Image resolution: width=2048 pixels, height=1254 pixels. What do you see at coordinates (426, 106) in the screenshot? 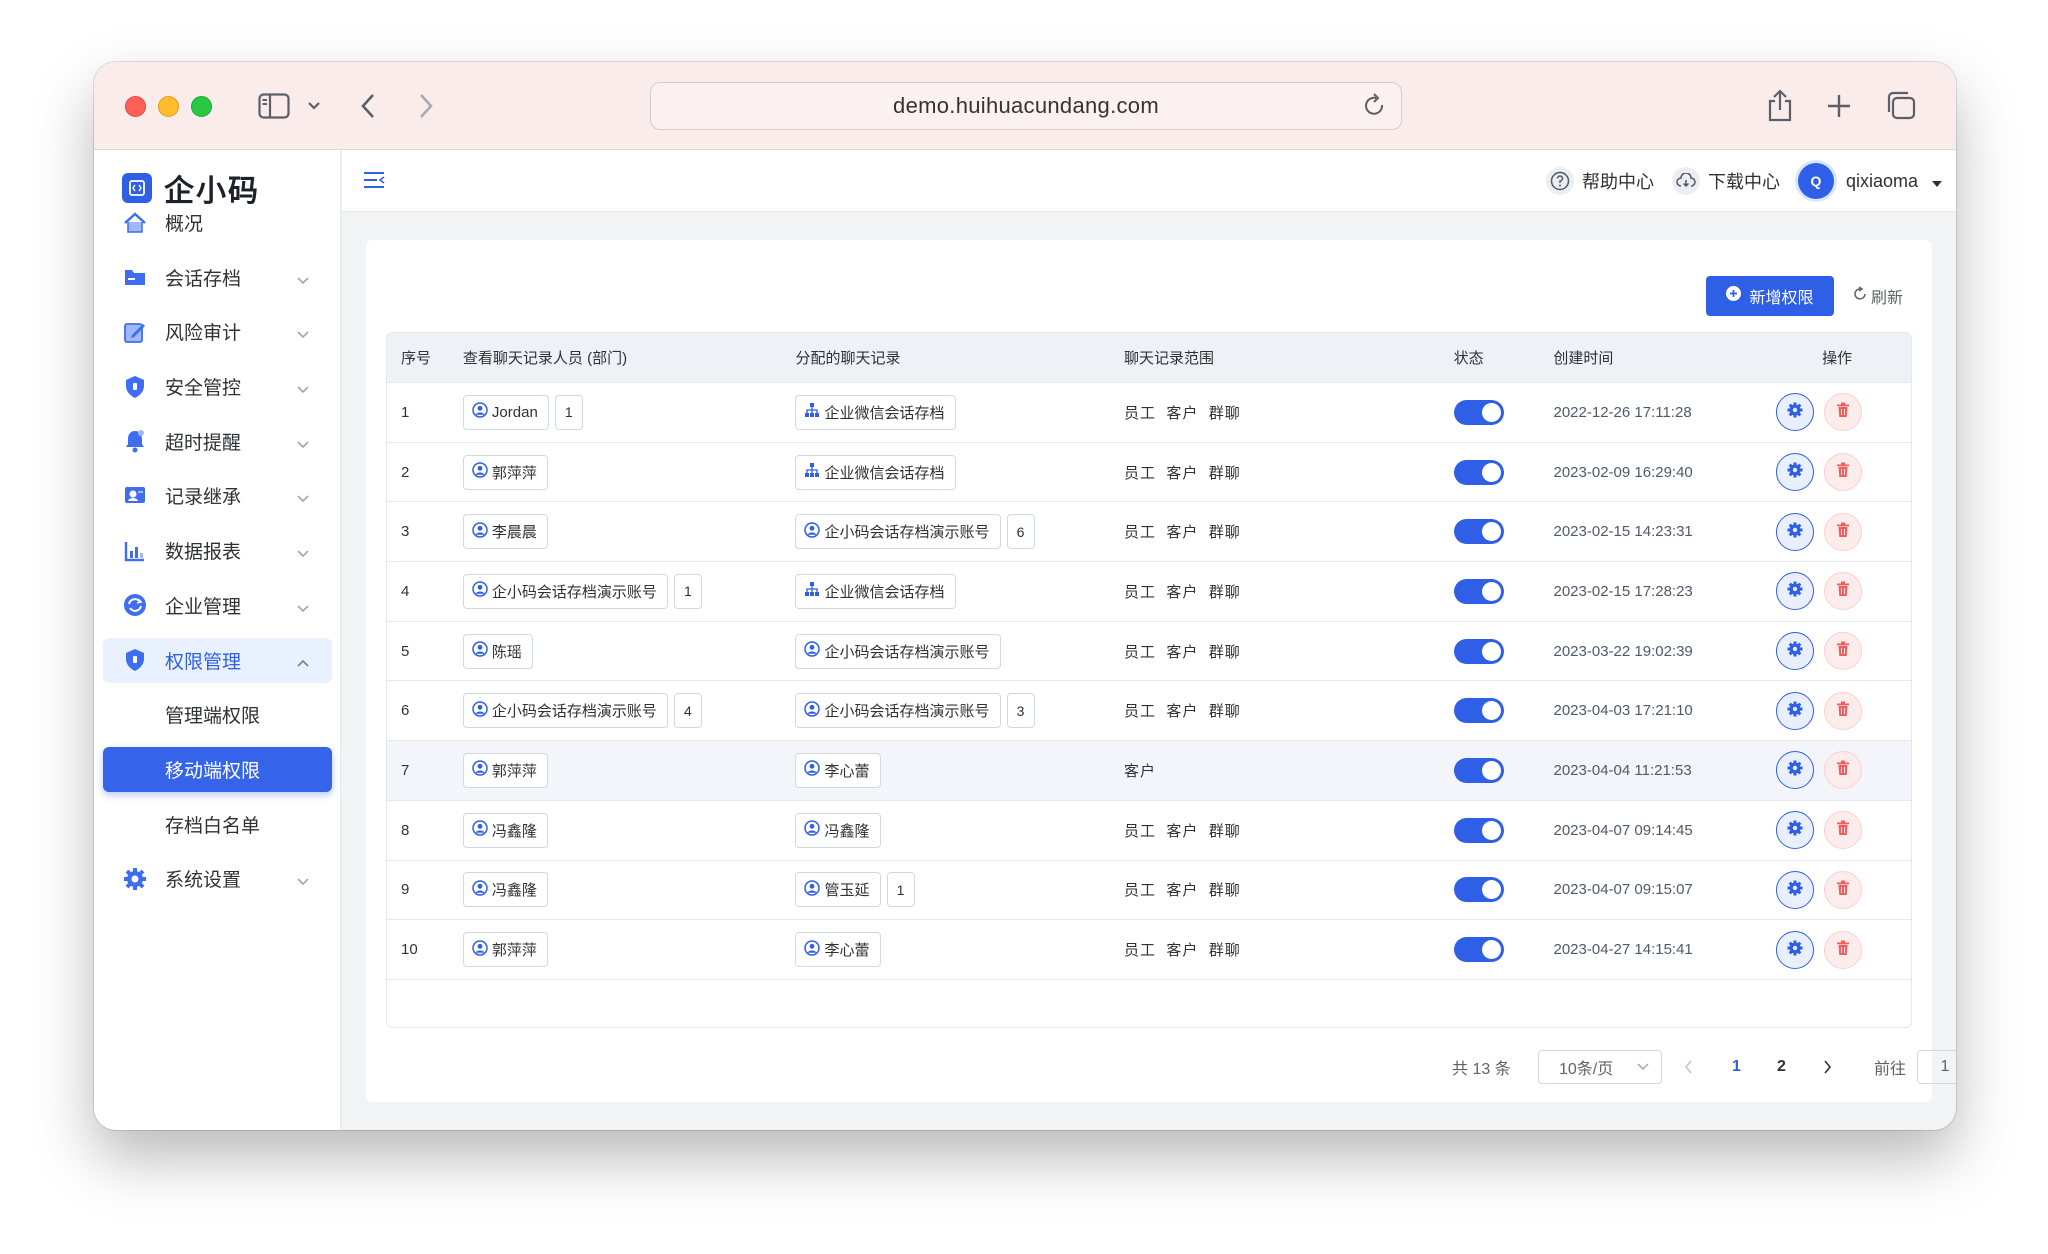
I see `forward-icon` at bounding box center [426, 106].